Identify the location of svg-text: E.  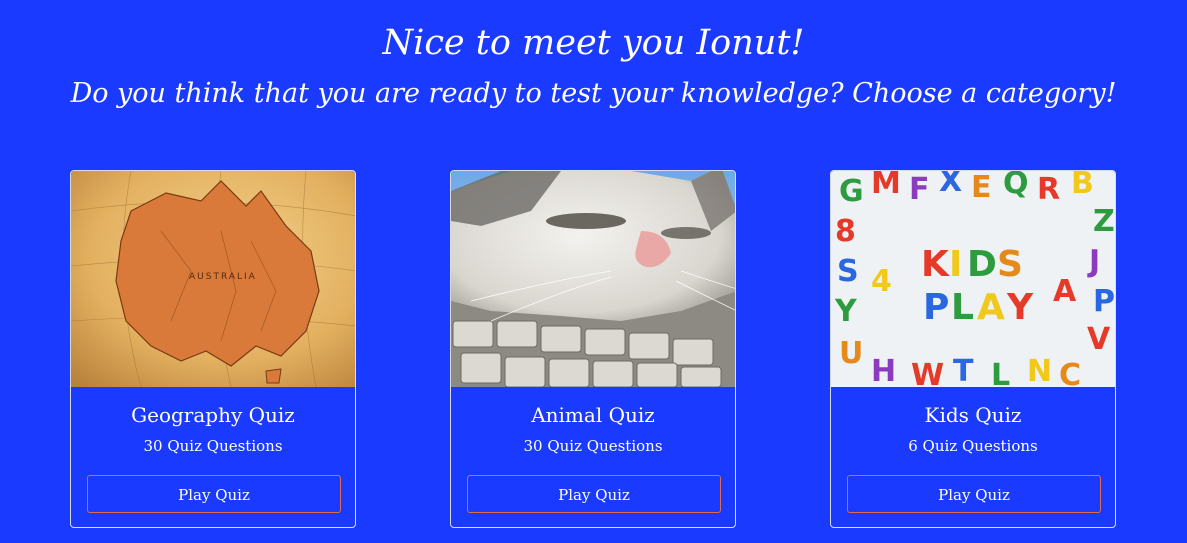
(981, 188).